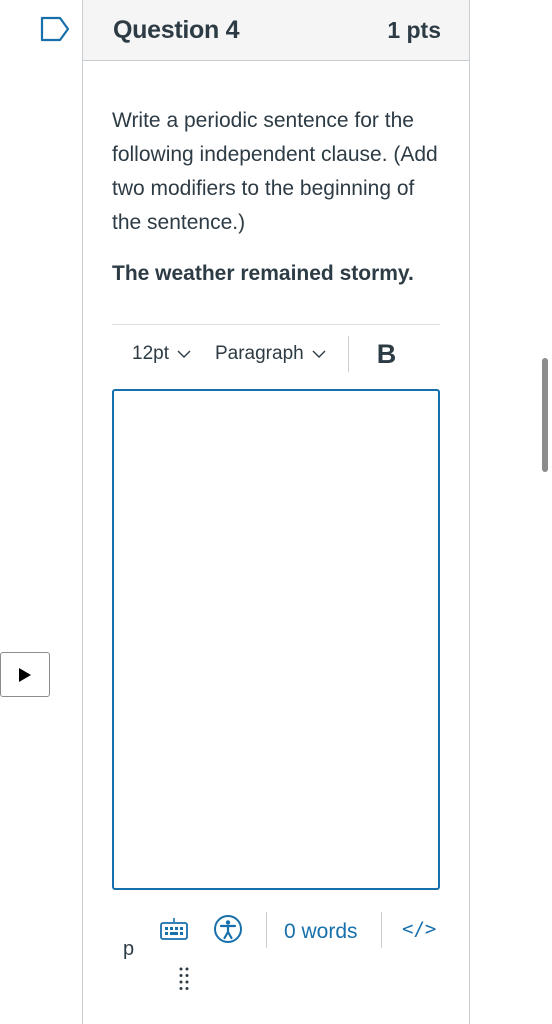 The image size is (552, 1024). I want to click on word-count: 0 words, so click(321, 932).